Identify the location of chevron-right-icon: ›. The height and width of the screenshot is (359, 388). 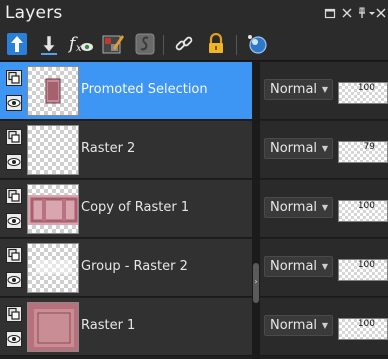
(256, 281).